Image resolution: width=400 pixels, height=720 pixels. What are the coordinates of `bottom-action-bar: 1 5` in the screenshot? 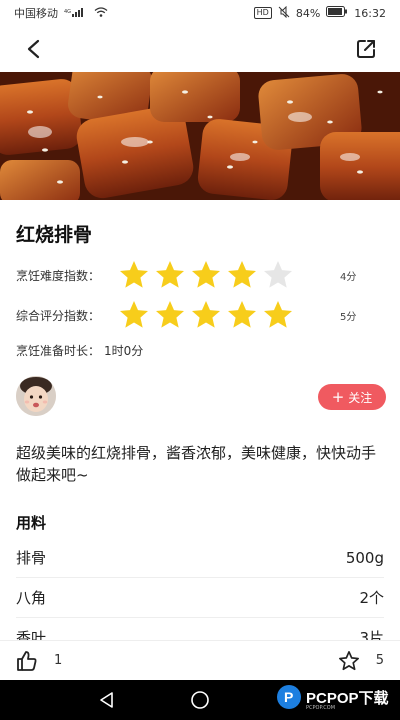 It's located at (200, 660).